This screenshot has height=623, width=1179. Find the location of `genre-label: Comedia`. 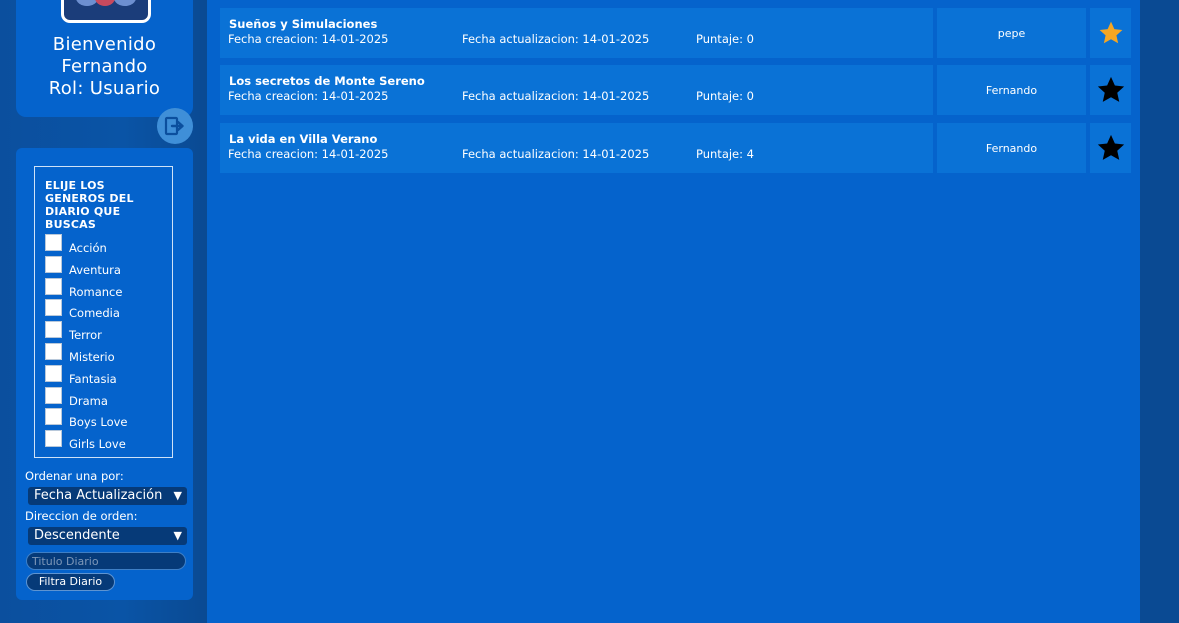

genre-label: Comedia is located at coordinates (94, 313).